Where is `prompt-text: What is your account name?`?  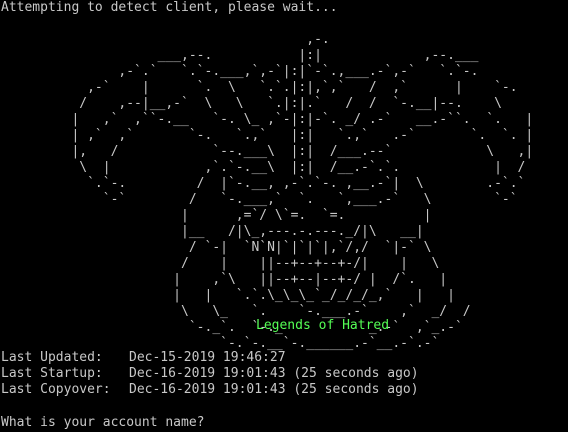 prompt-text: What is your account name? is located at coordinates (103, 422).